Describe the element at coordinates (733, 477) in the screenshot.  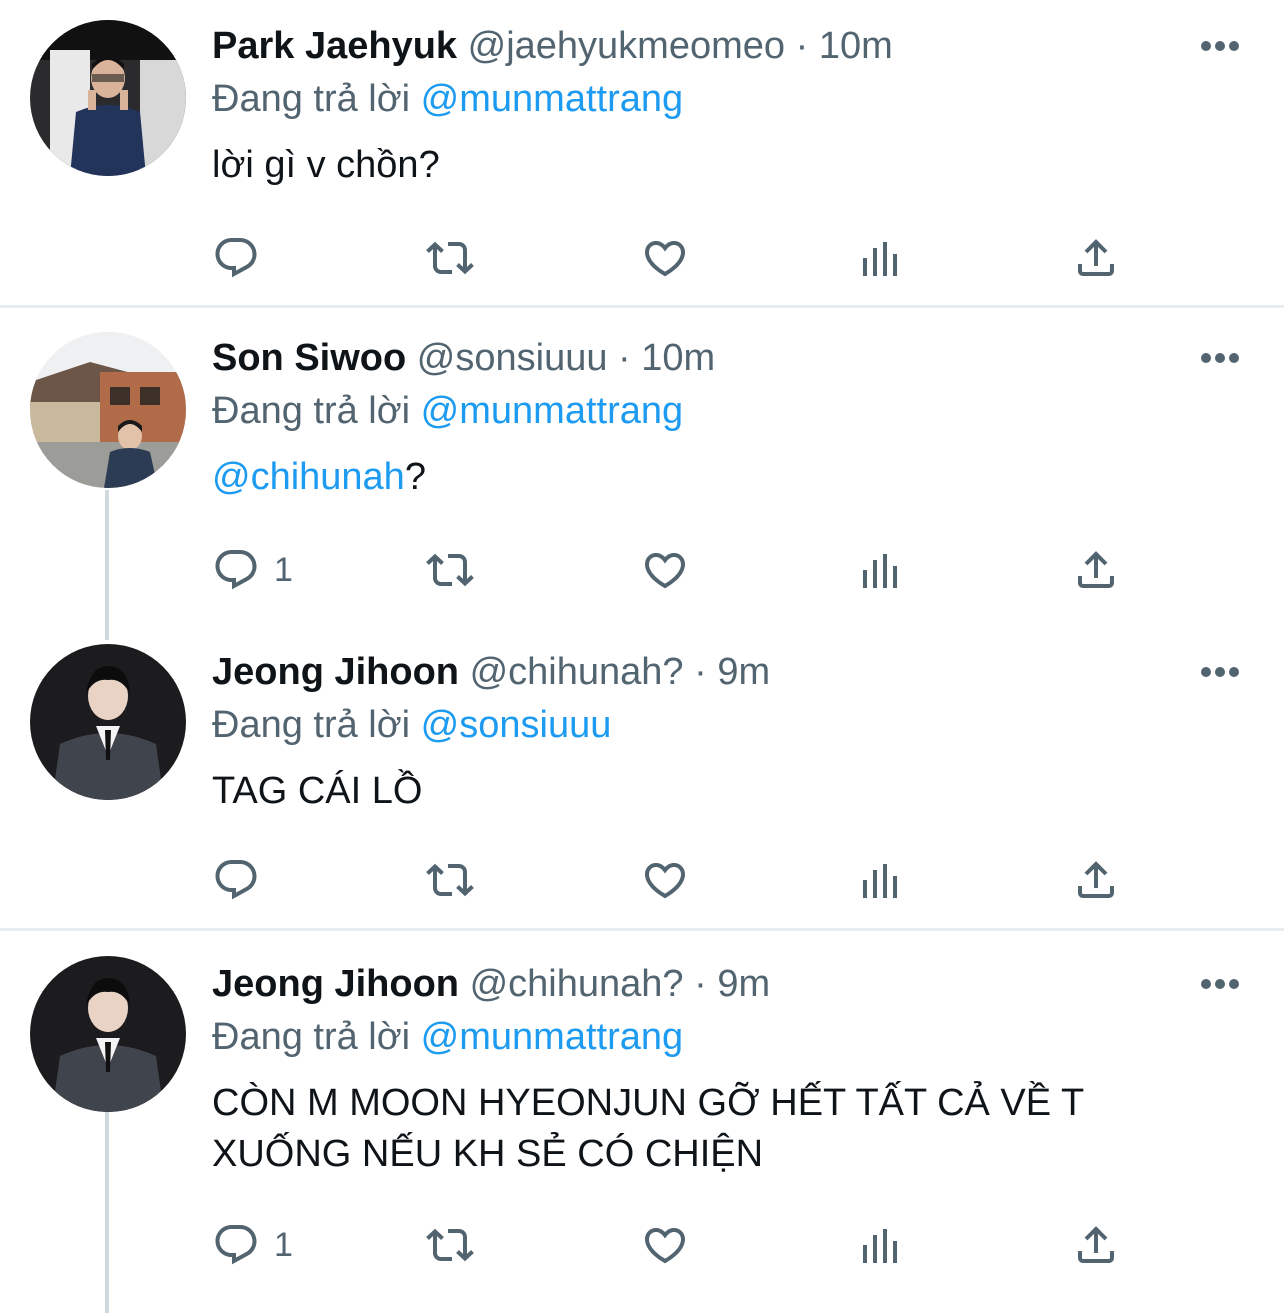
I see `tweet-text: @chihunah?` at that location.